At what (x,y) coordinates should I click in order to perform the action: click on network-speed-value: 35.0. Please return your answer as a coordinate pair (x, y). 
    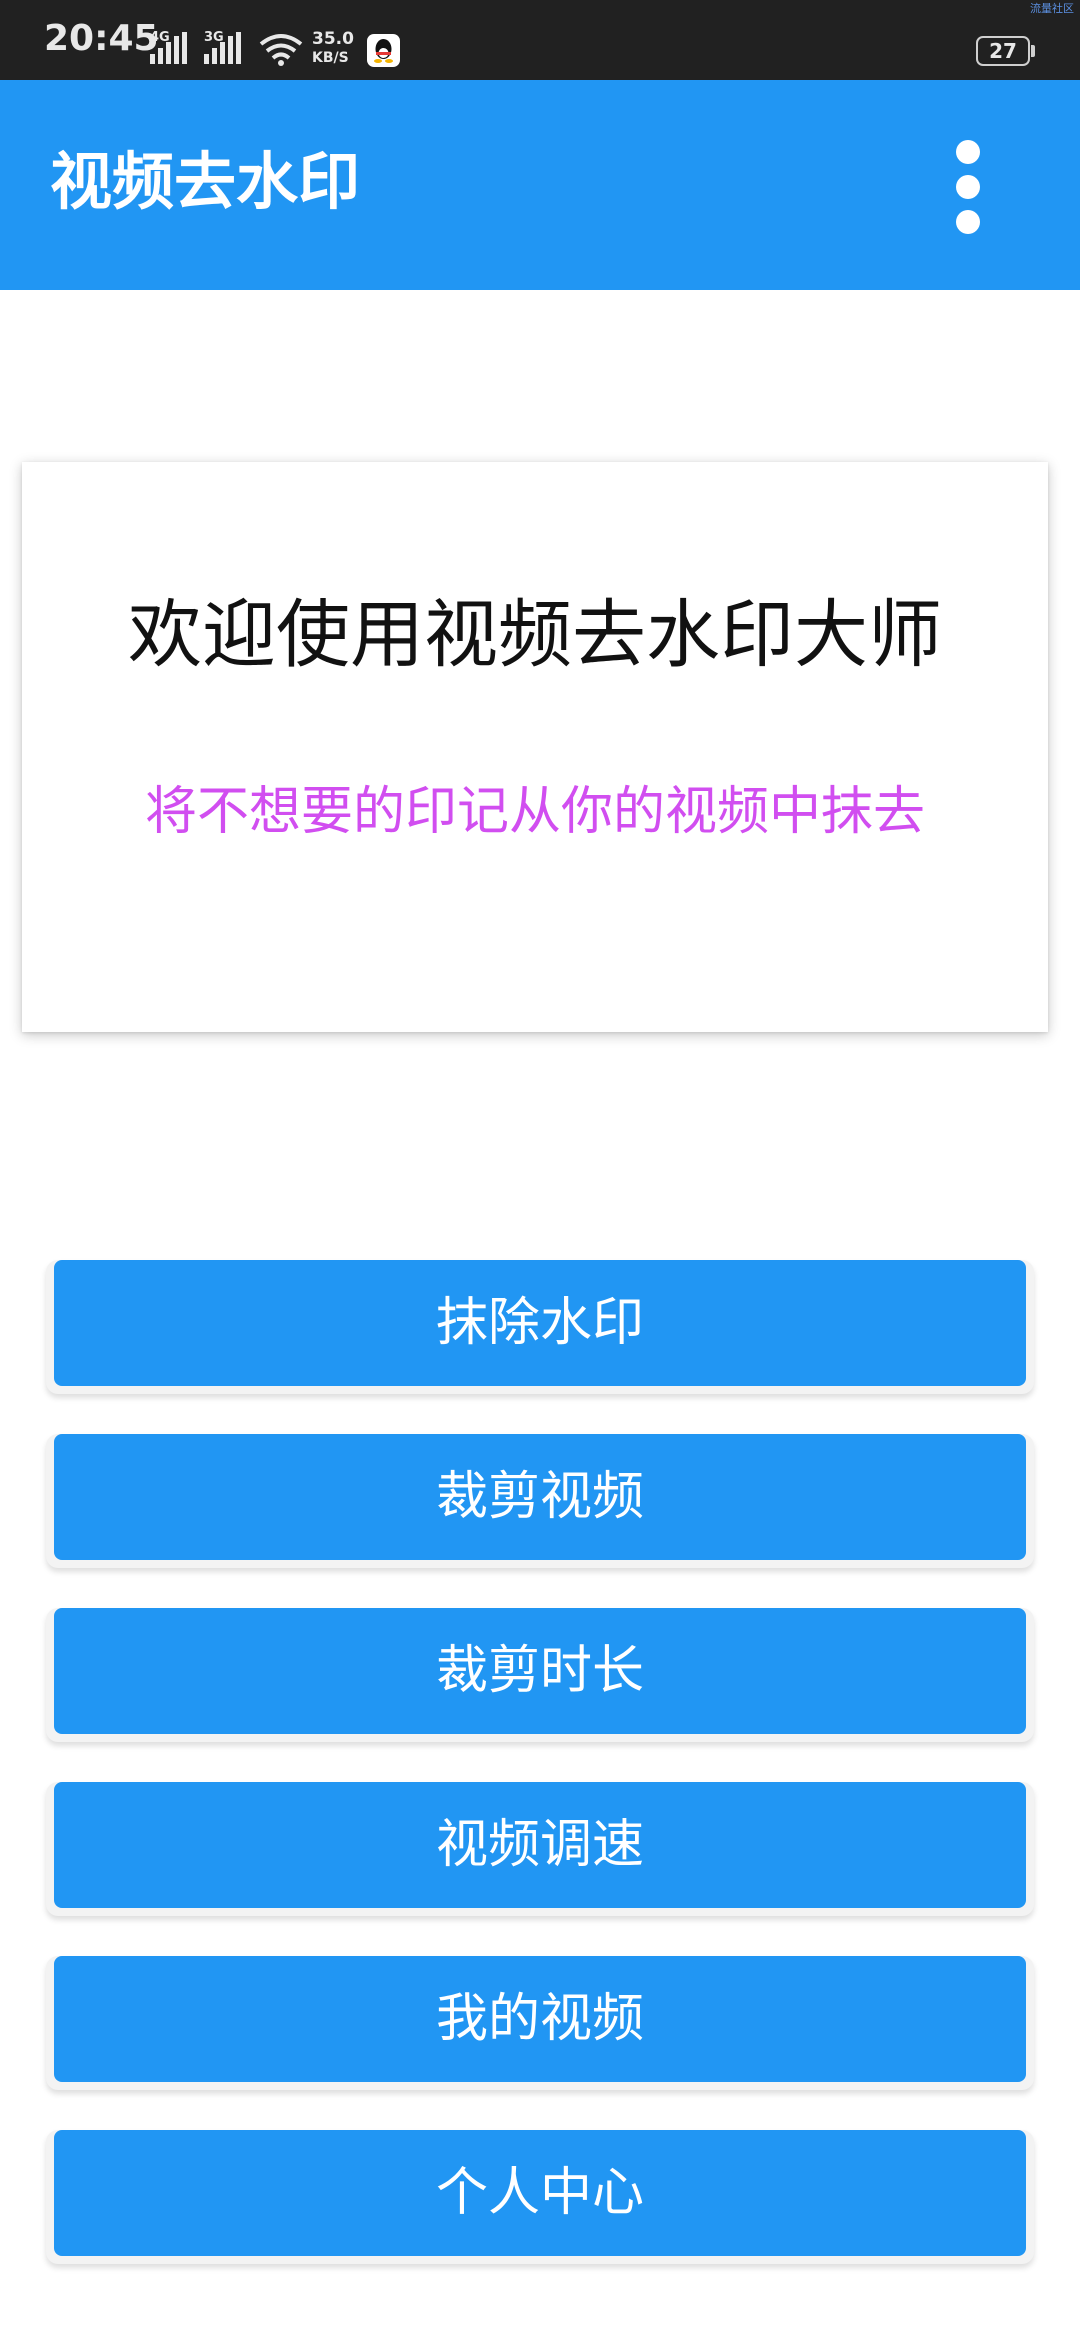
    Looking at the image, I should click on (333, 39).